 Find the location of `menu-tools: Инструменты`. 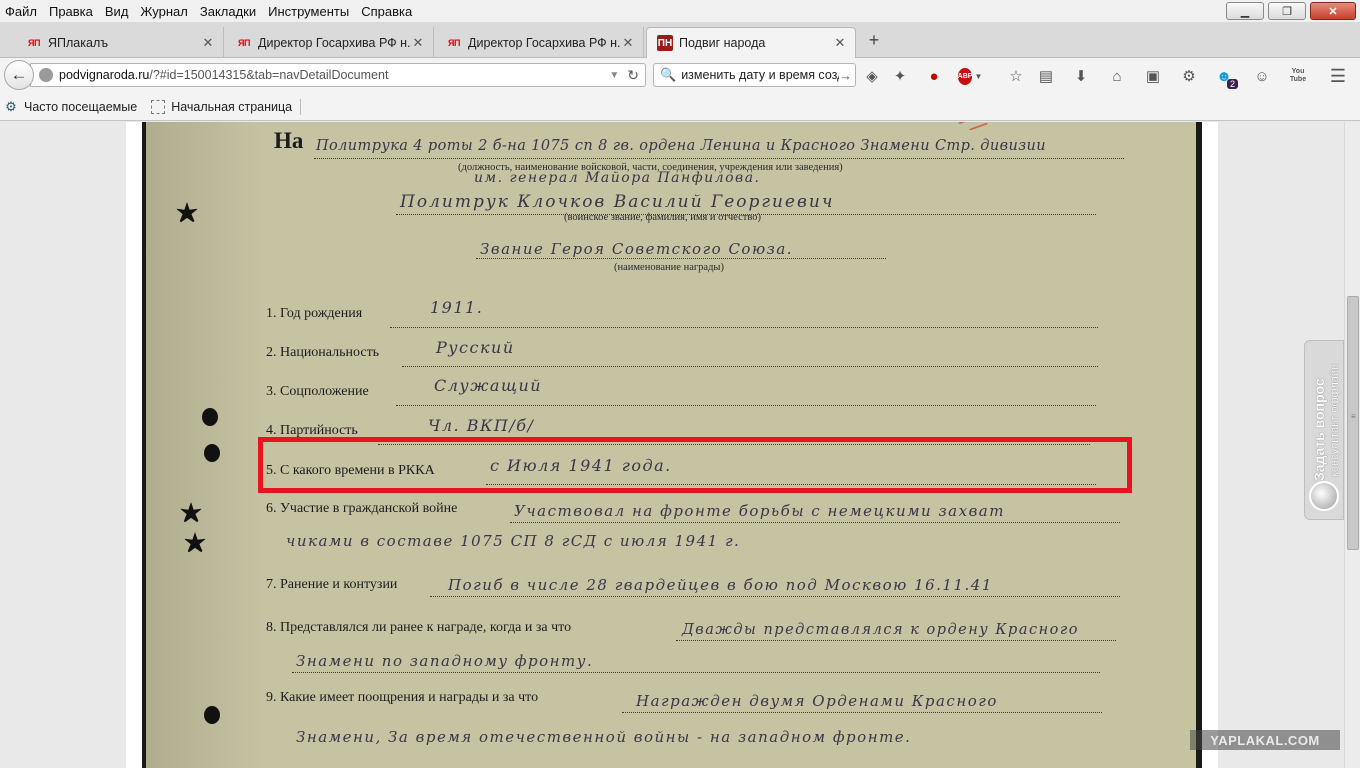

menu-tools: Инструменты is located at coordinates (308, 11).